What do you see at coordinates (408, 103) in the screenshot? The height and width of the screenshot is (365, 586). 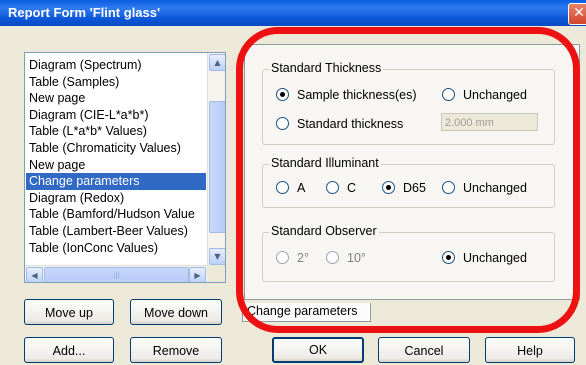 I see `standard-thickness-group: Standard Thickness` at bounding box center [408, 103].